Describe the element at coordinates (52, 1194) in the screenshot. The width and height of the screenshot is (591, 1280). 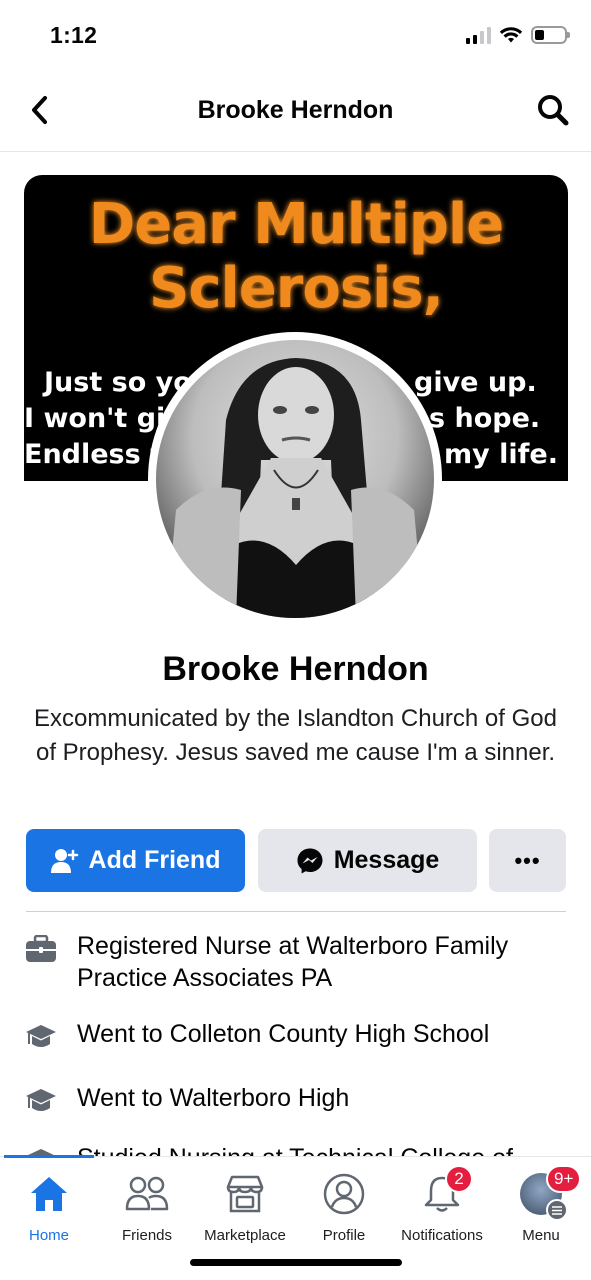
I see `home-icon` at that location.